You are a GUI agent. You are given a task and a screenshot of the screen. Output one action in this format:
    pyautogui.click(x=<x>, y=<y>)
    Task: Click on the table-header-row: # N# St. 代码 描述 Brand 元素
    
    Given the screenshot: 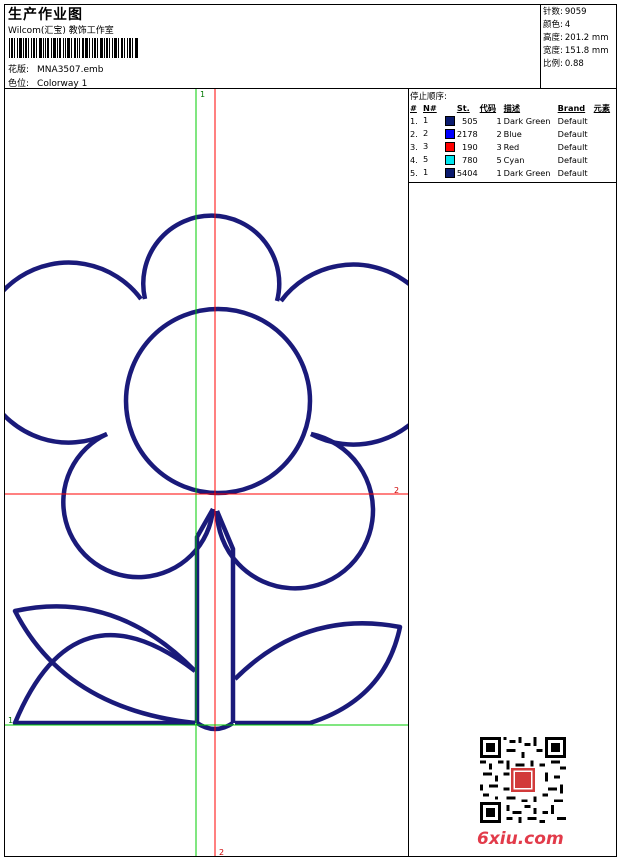 What is the action you would take?
    pyautogui.click(x=513, y=107)
    